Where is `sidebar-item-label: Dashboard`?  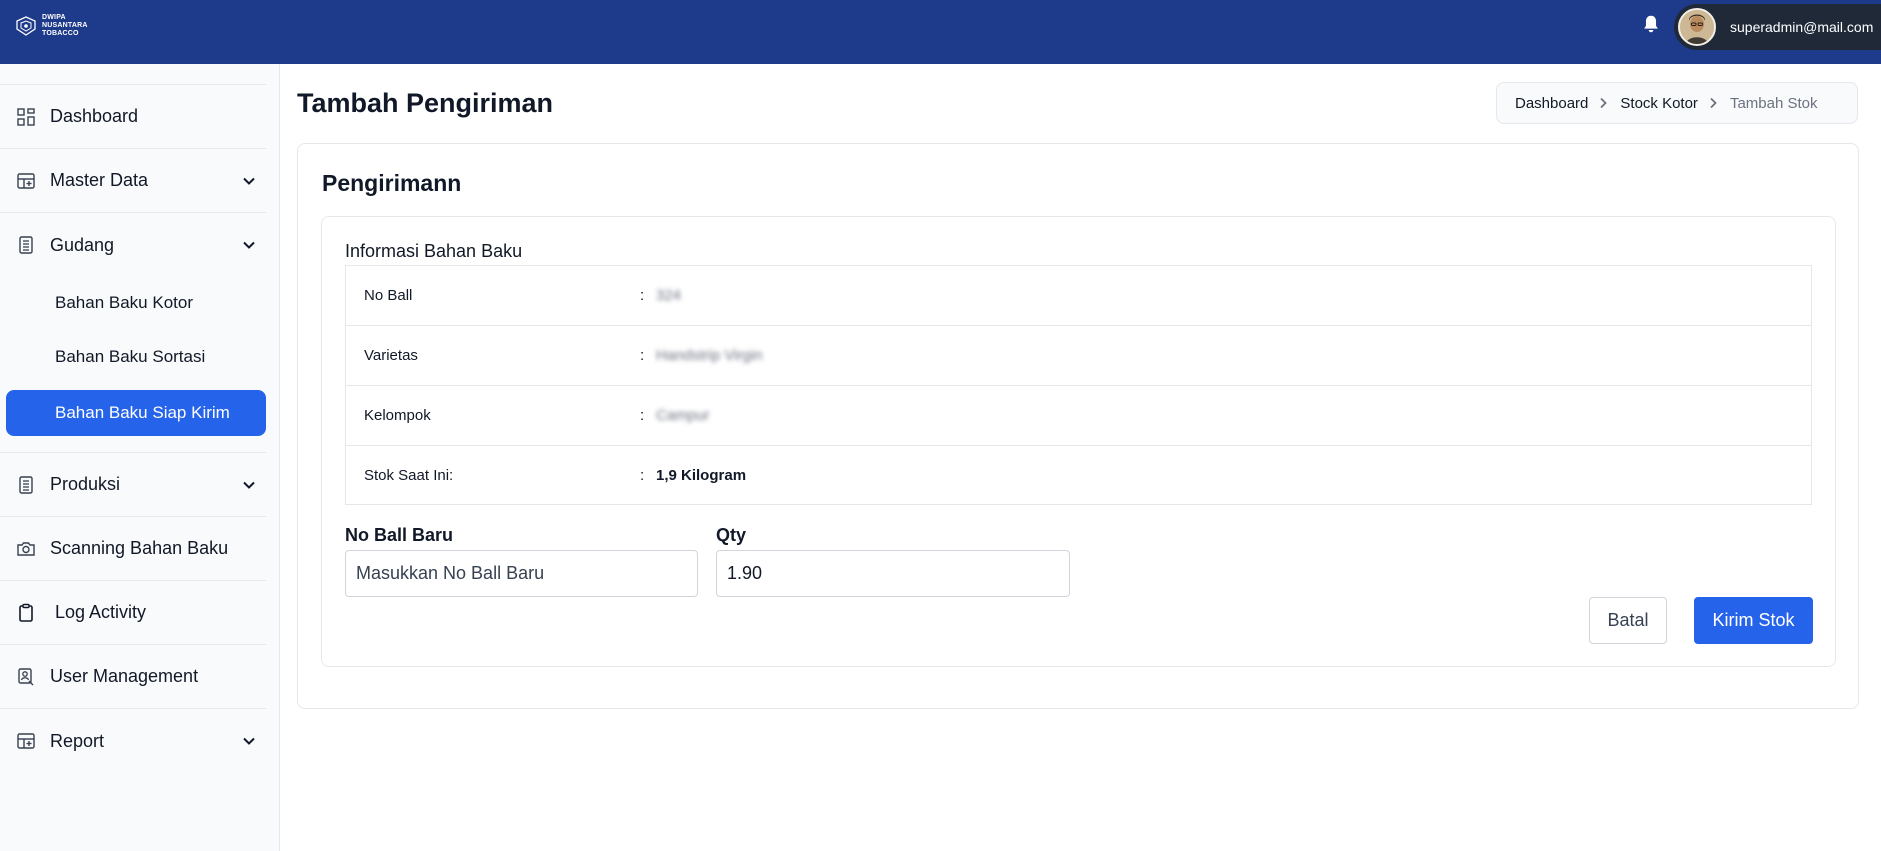 sidebar-item-label: Dashboard is located at coordinates (94, 116).